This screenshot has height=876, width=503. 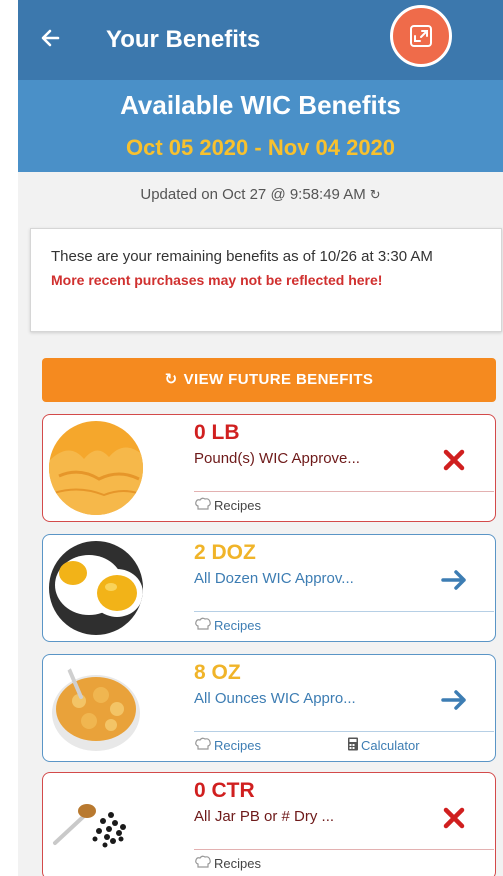 What do you see at coordinates (278, 379) in the screenshot?
I see `future-button-label: VIEW FUTURE BENEFITS` at bounding box center [278, 379].